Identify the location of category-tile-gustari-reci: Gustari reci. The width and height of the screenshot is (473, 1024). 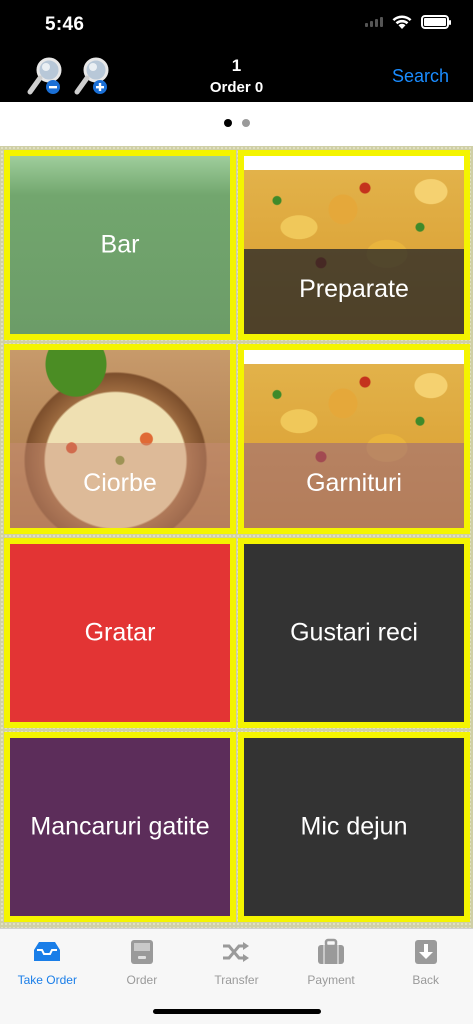
(354, 633).